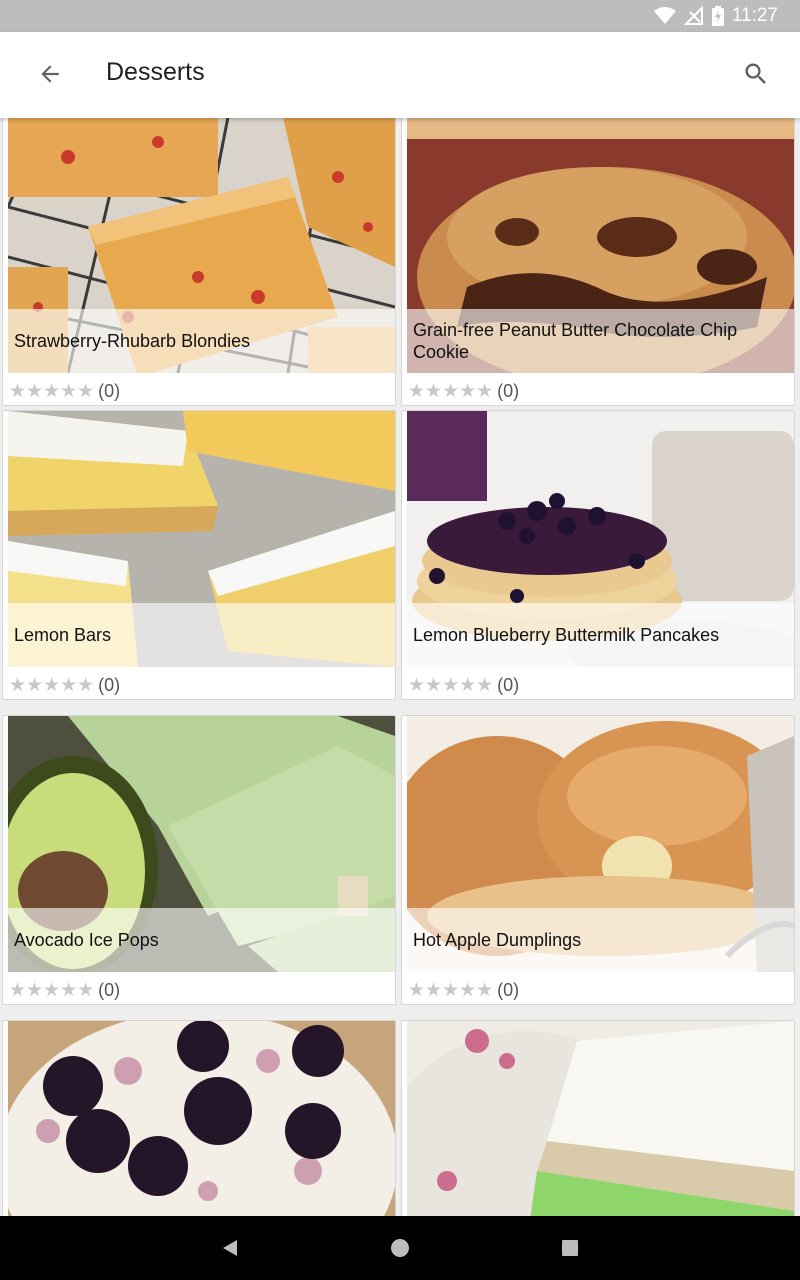 This screenshot has width=800, height=1280. I want to click on battery-icon, so click(717, 16).